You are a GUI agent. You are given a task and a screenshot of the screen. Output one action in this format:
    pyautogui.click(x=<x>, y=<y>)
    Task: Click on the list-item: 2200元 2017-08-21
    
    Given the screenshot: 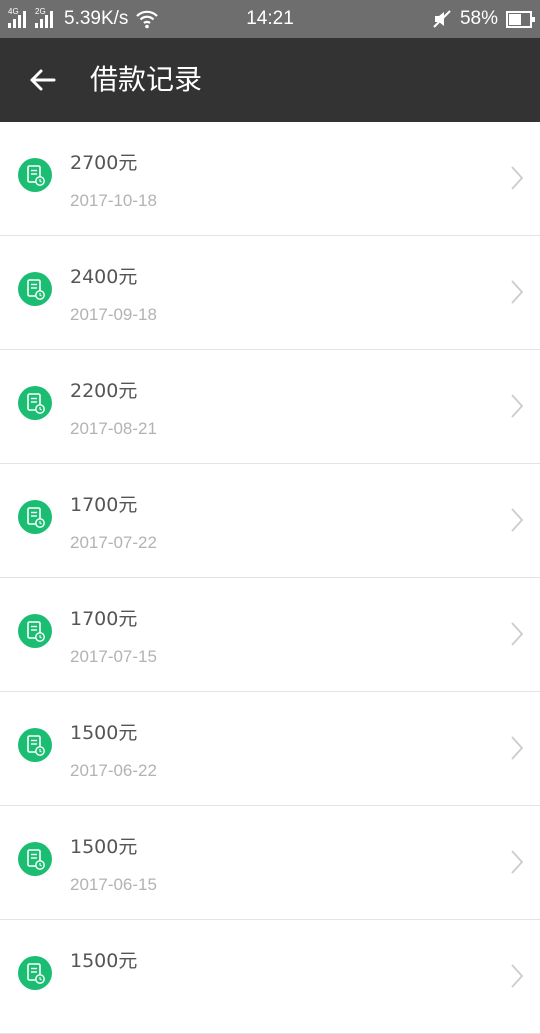 What is the action you would take?
    pyautogui.click(x=270, y=407)
    